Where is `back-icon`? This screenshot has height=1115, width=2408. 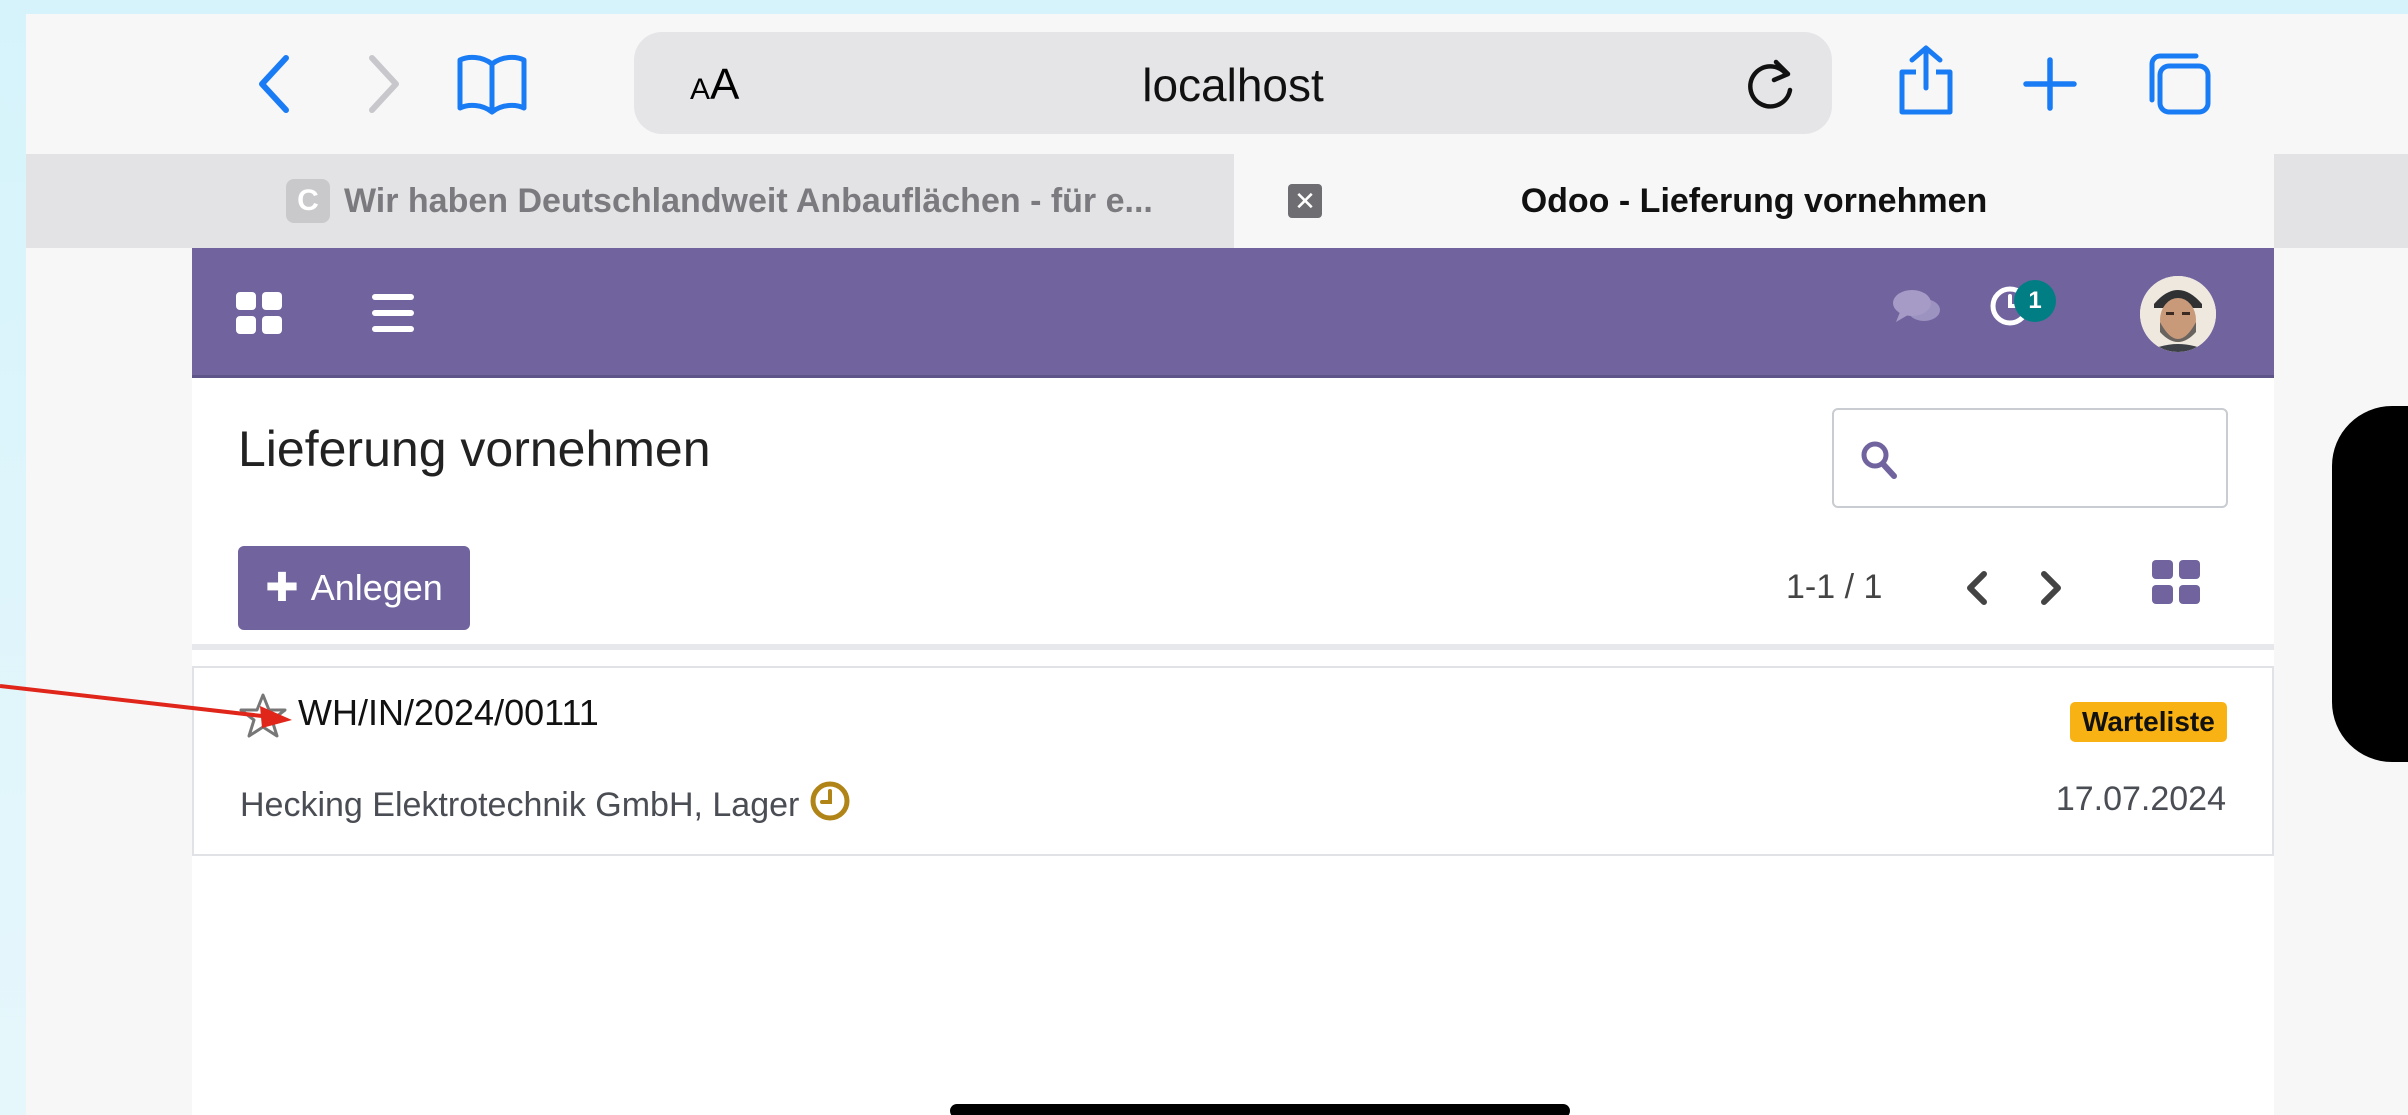 back-icon is located at coordinates (274, 84).